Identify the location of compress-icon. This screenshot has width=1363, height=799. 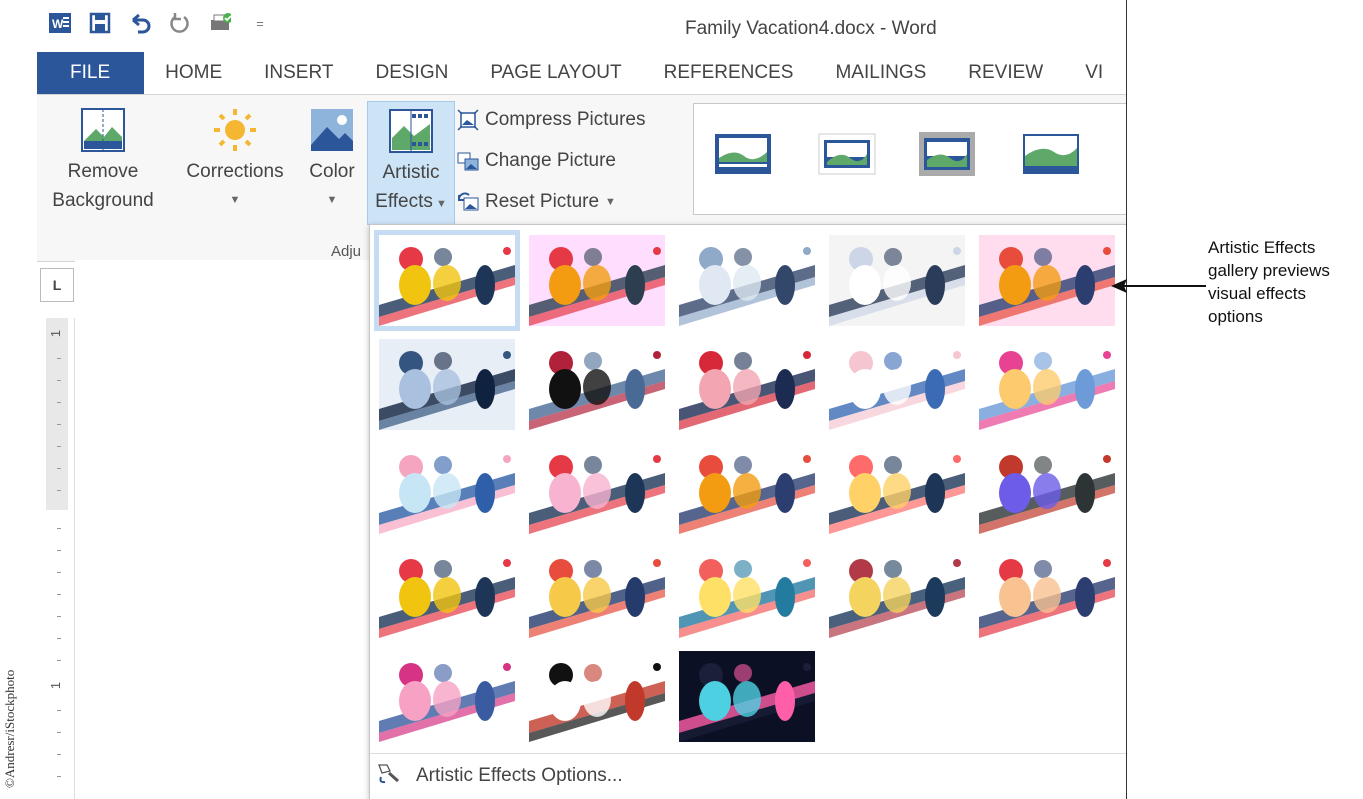
(468, 120).